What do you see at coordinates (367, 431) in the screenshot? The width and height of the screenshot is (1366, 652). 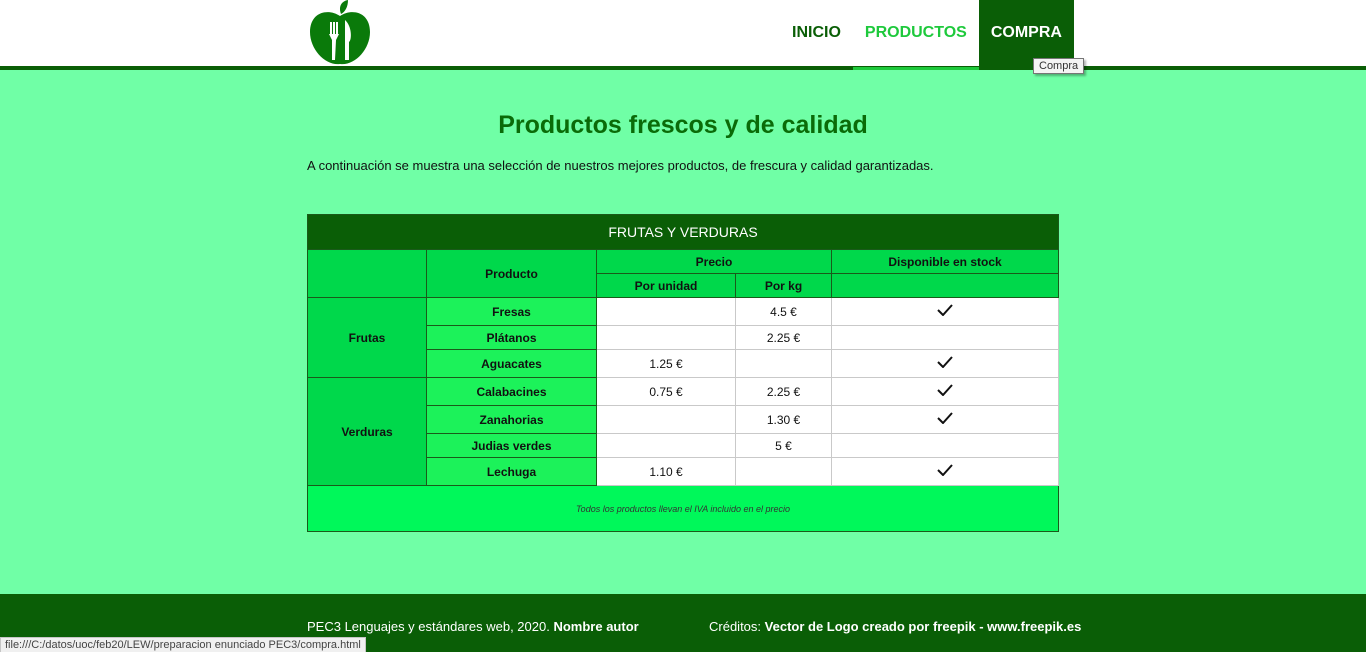 I see `category-verduras: Verduras` at bounding box center [367, 431].